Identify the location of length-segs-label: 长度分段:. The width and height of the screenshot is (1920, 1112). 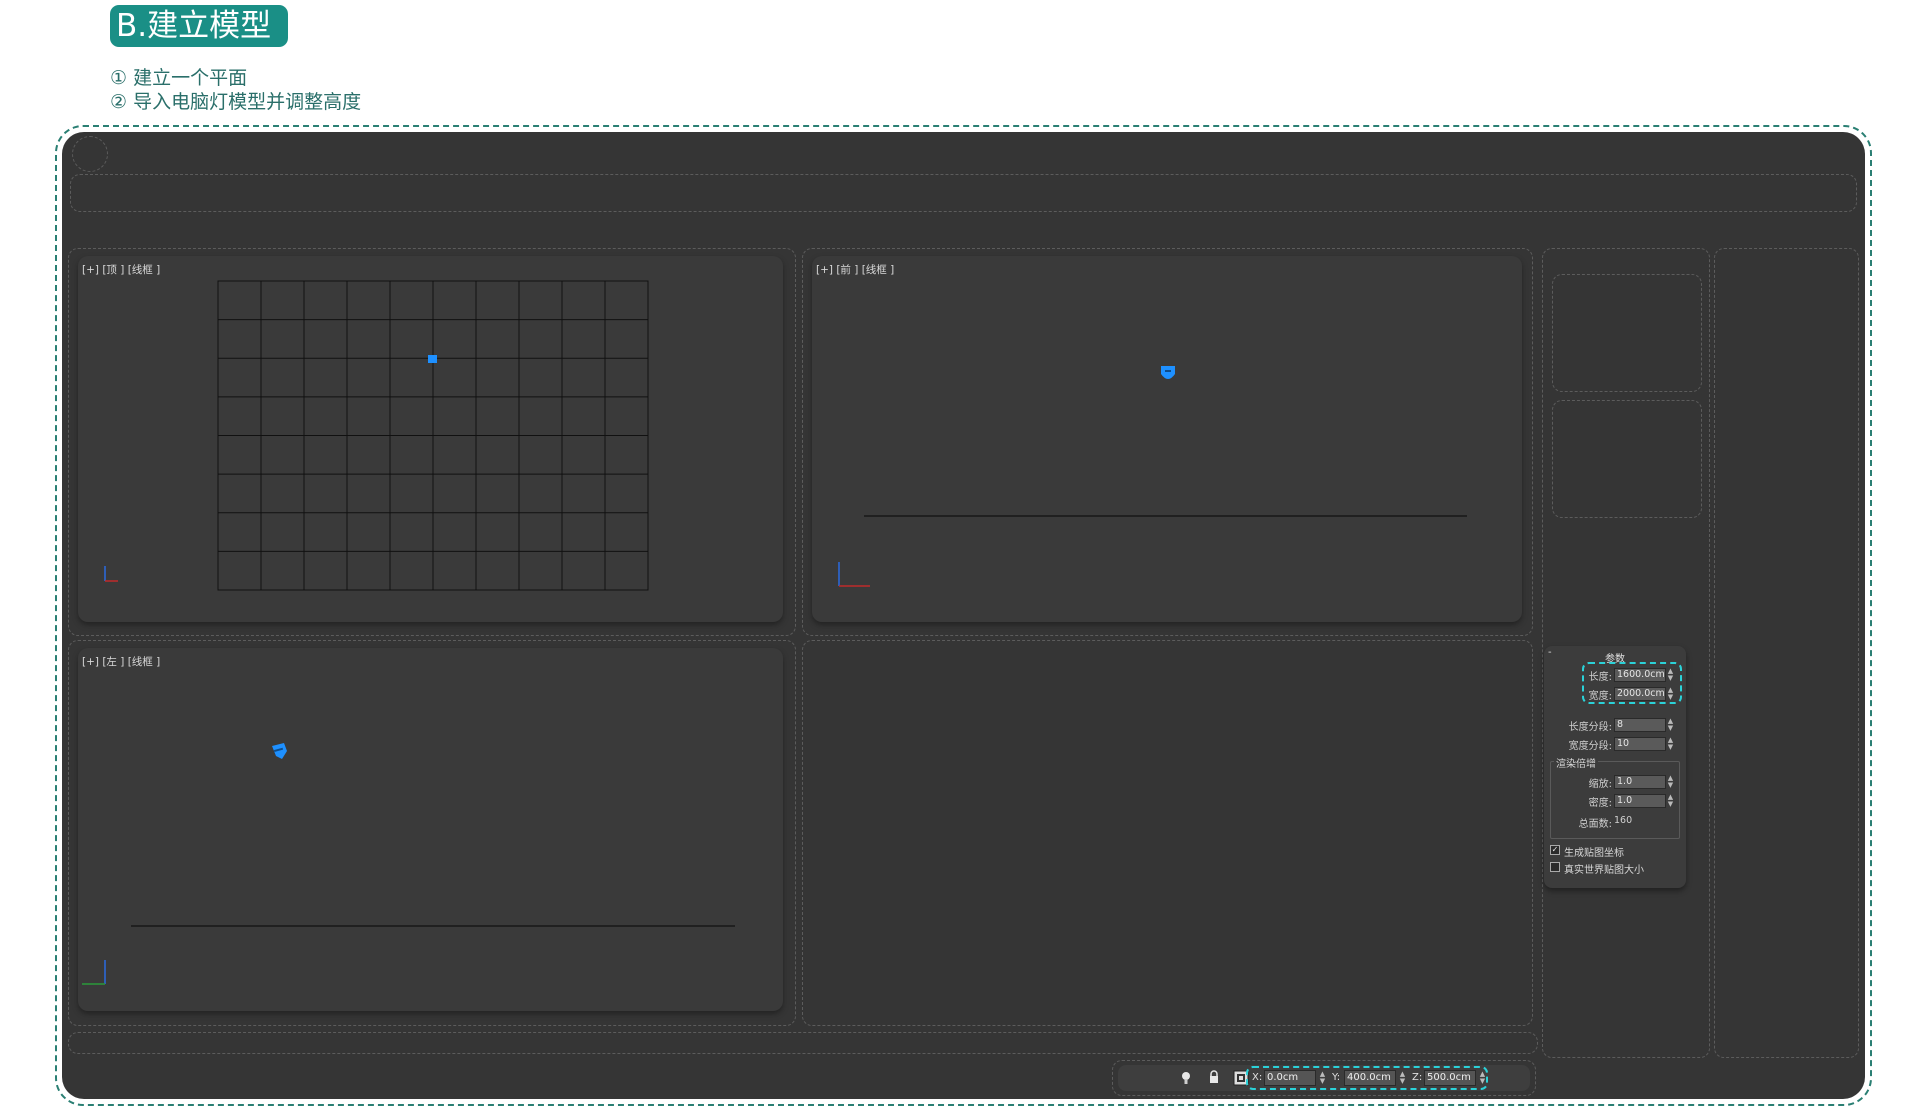
(1590, 727).